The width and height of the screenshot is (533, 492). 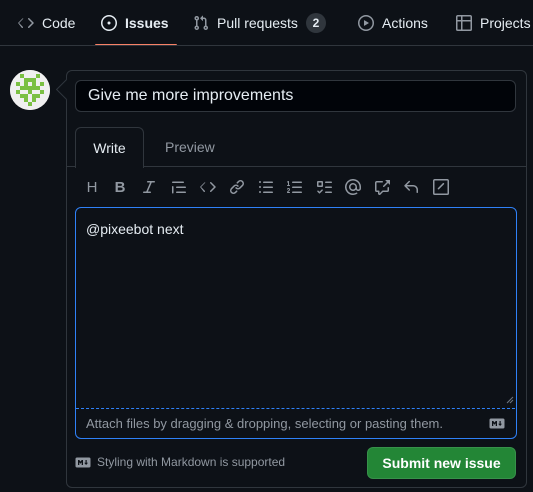 What do you see at coordinates (59, 23) in the screenshot?
I see `tab-code-label: Code` at bounding box center [59, 23].